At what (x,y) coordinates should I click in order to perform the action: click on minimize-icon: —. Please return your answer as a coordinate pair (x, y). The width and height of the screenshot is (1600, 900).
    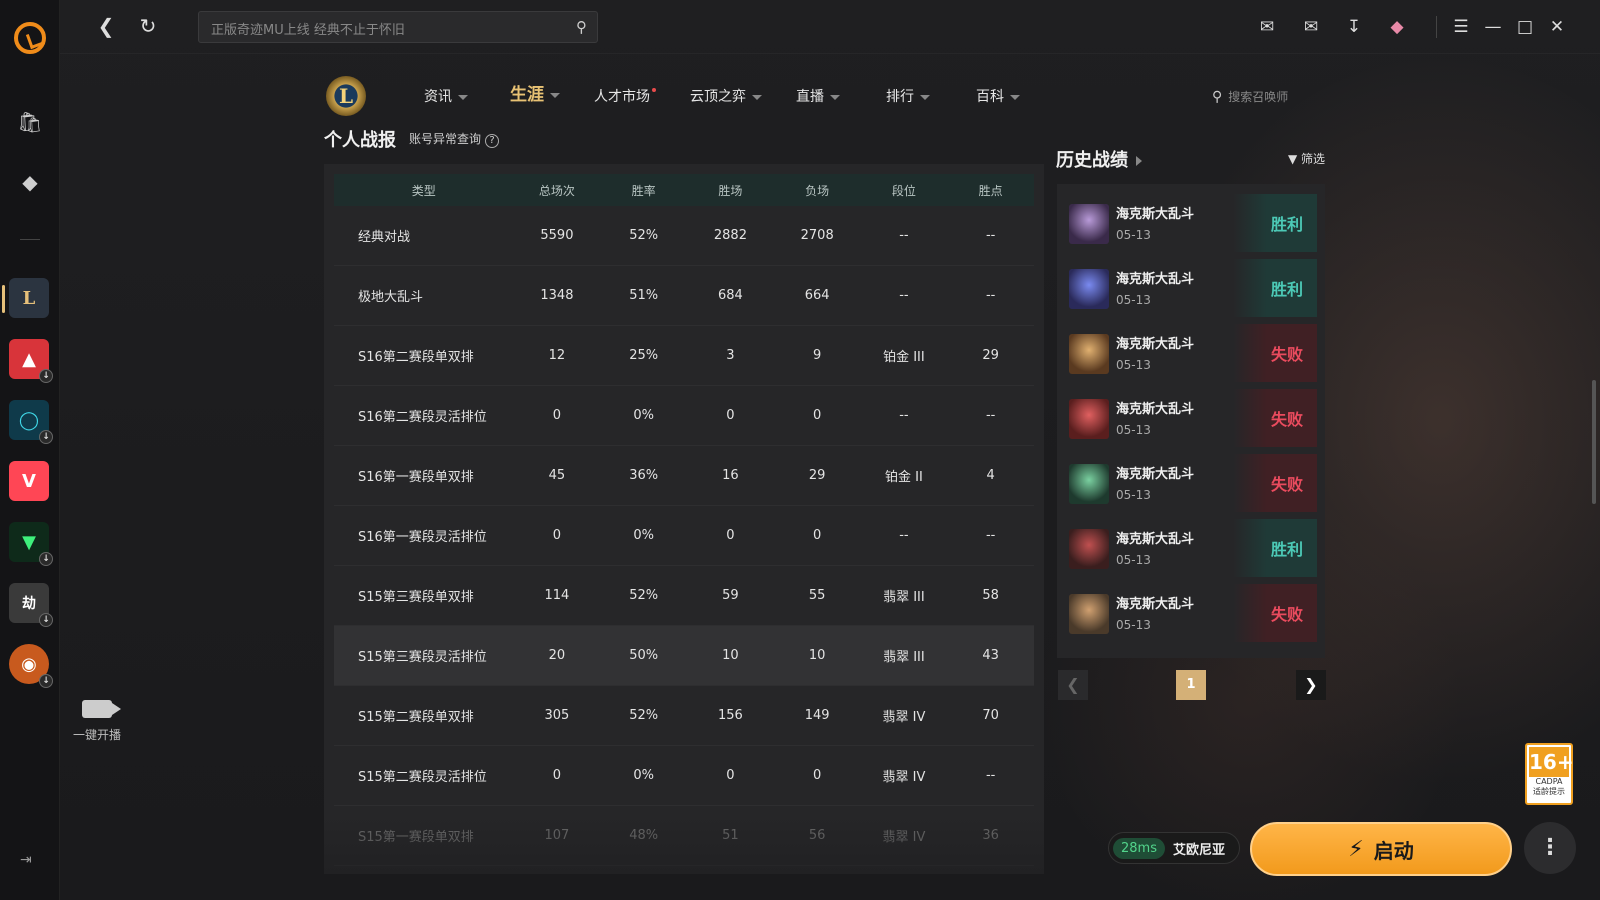
    Looking at the image, I should click on (1493, 27).